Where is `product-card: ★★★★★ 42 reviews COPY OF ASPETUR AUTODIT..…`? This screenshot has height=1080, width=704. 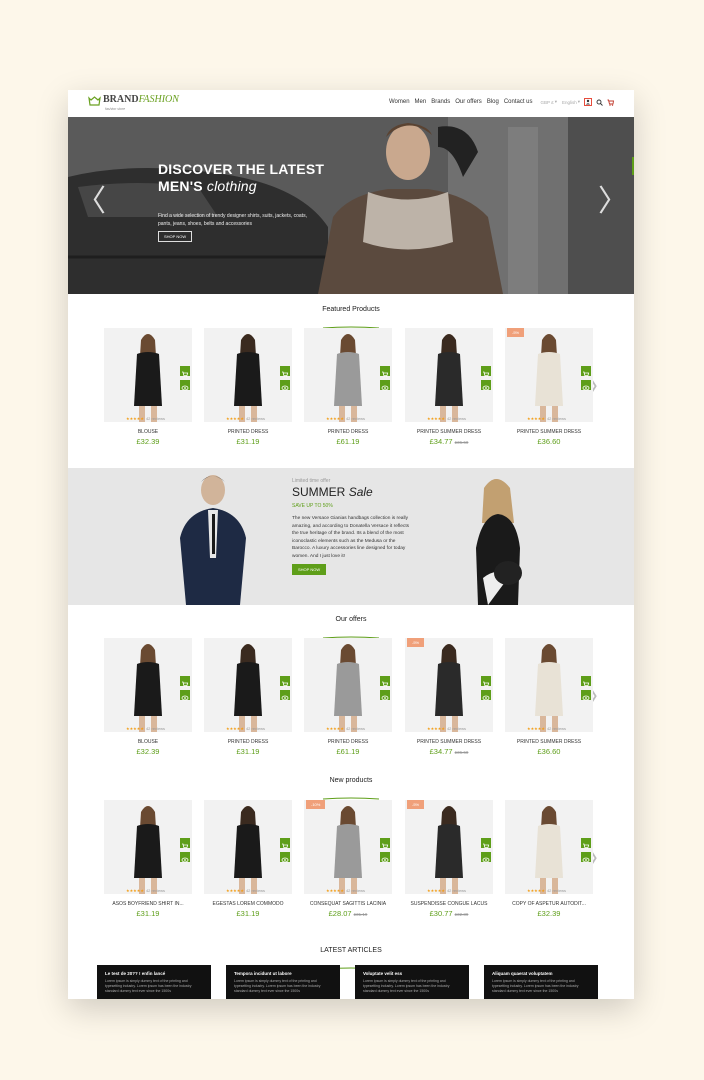 product-card: ★★★★★ 42 reviews COPY OF ASPETUR AUTODIT..… is located at coordinates (549, 861).